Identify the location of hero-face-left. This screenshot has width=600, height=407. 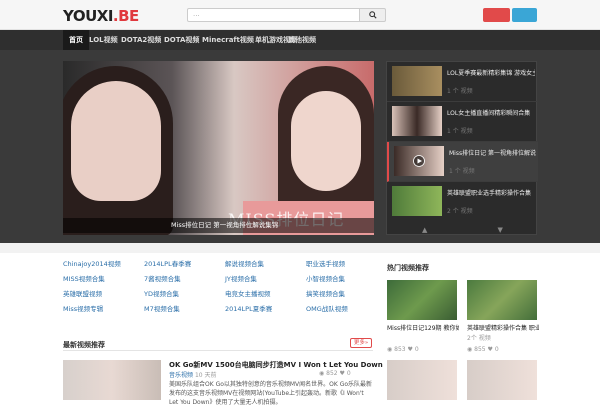
(116, 141).